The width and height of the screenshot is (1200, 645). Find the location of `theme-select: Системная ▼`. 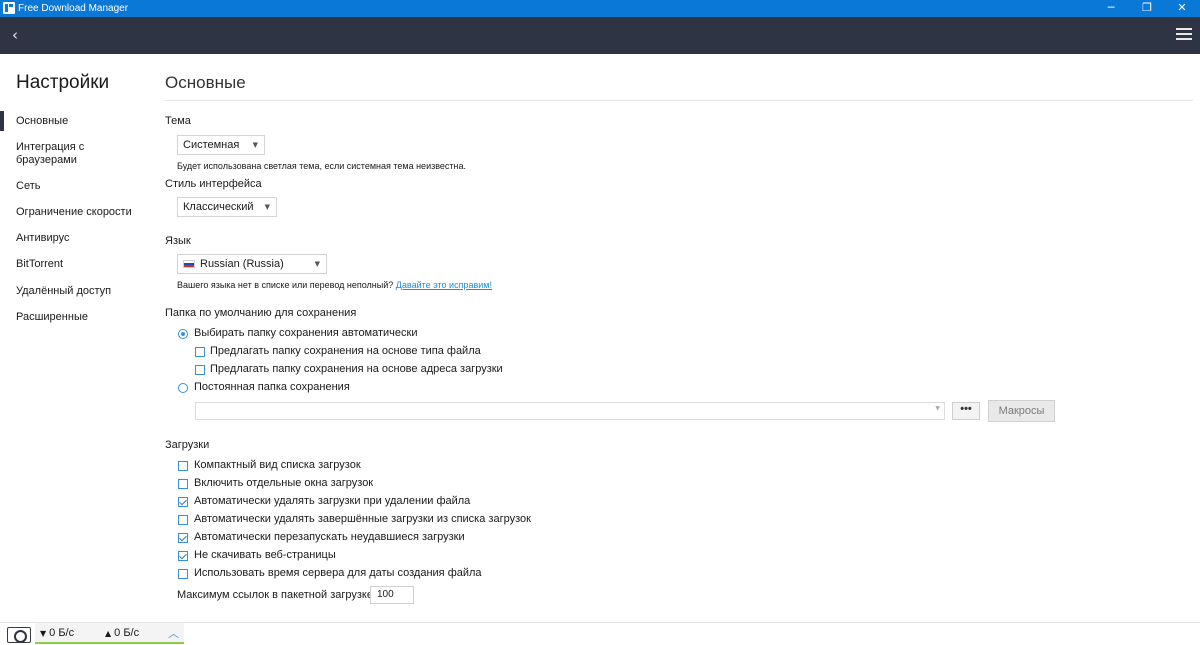

theme-select: Системная ▼ is located at coordinates (221, 145).